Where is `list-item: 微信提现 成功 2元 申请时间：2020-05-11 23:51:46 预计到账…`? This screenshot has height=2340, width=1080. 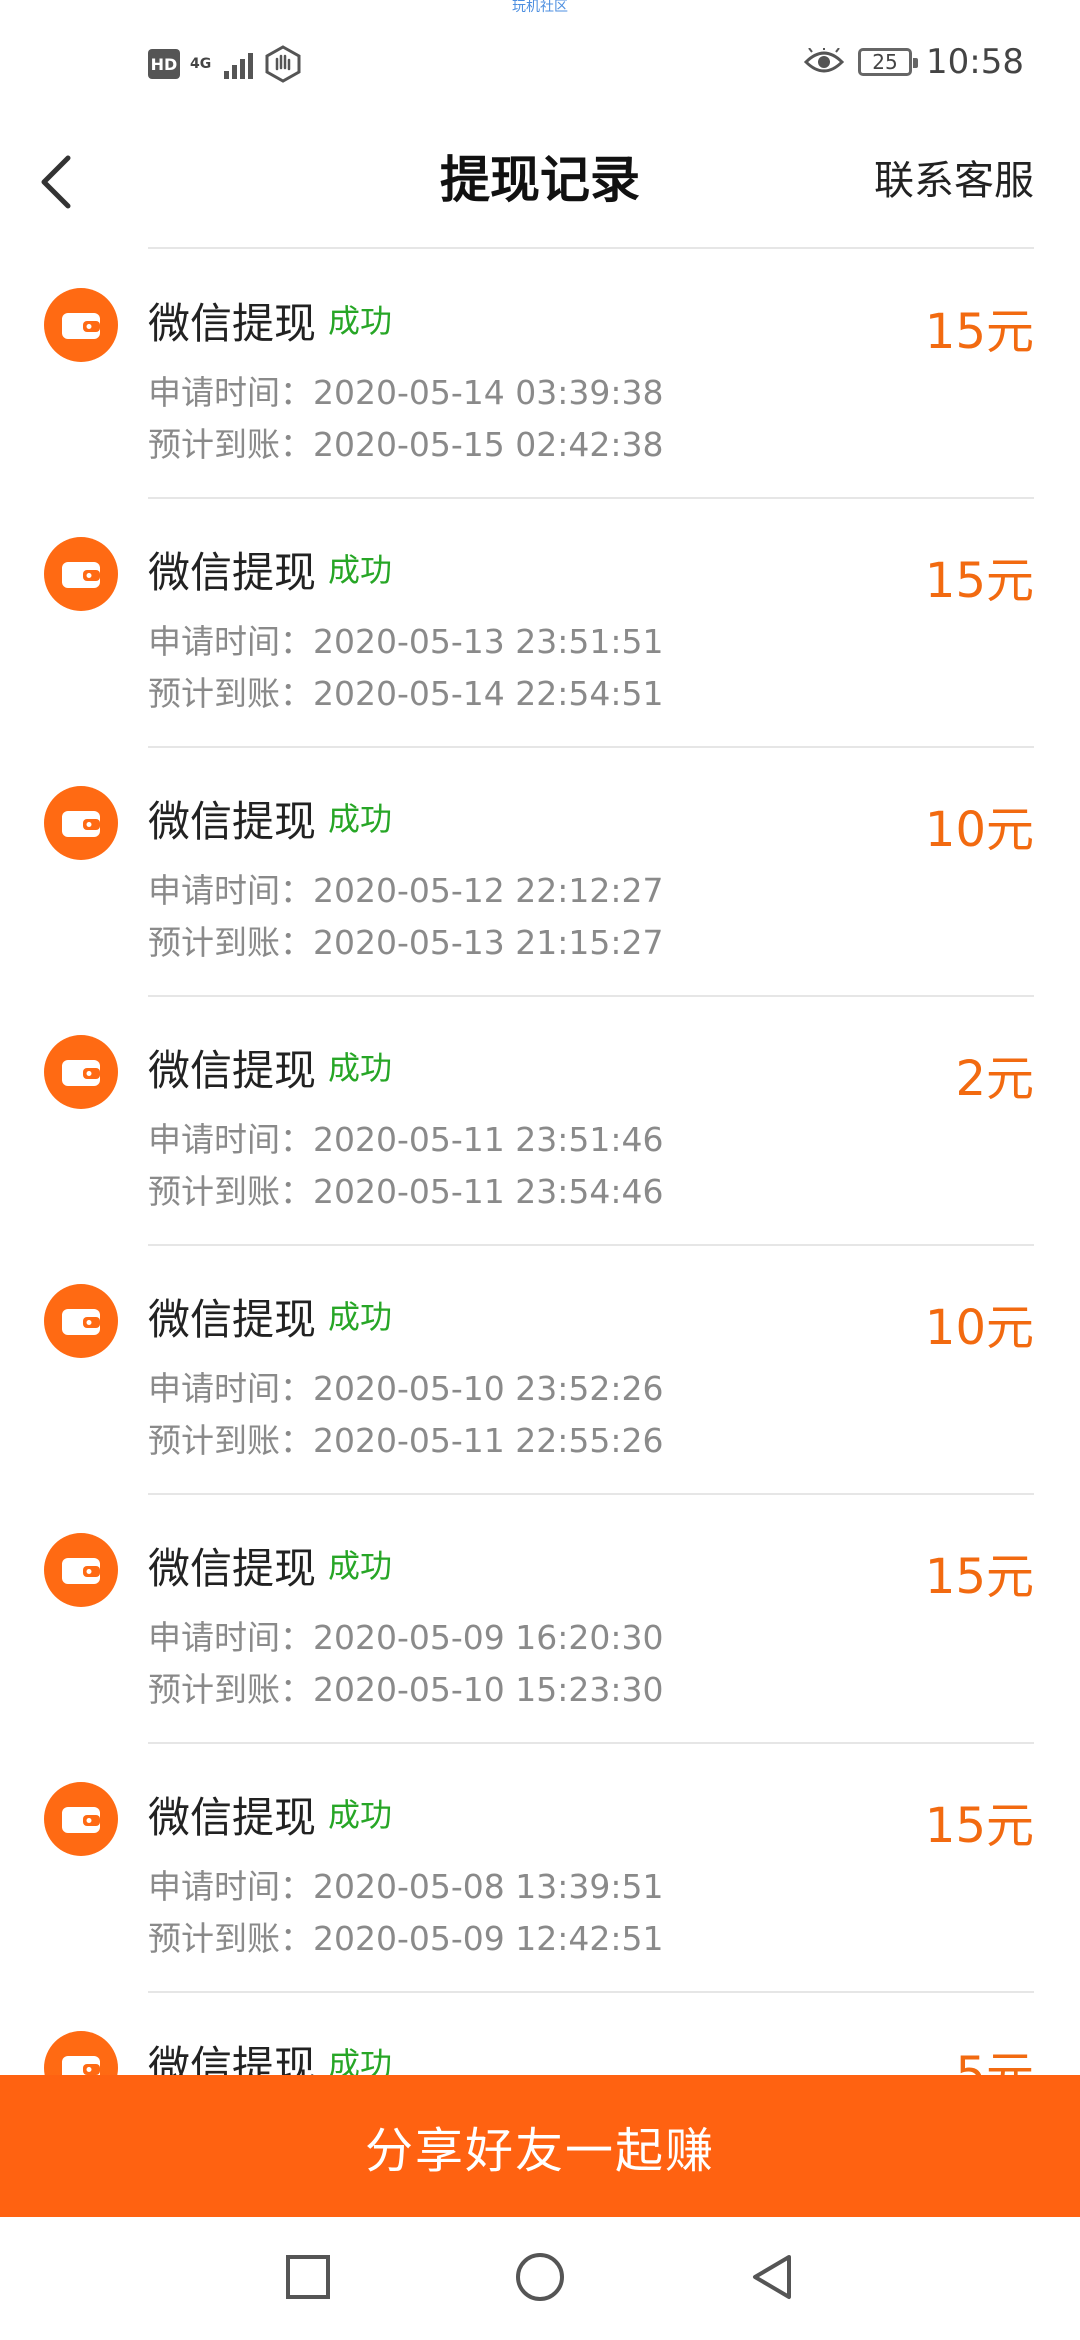
list-item: 微信提现 成功 2元 申请时间：2020-05-11 23:51:46 预计到账… is located at coordinates (540, 1121).